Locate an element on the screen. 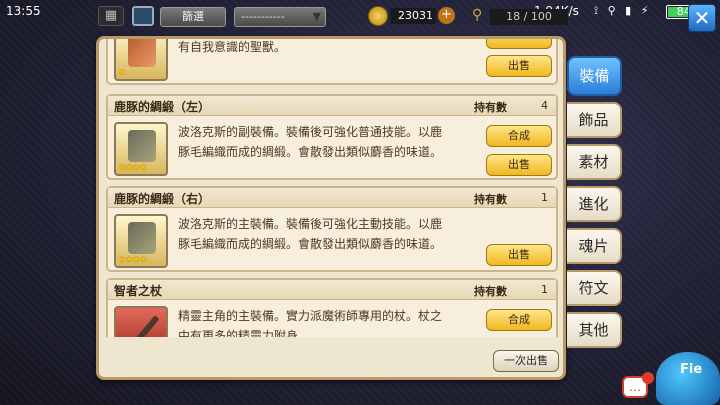 This screenshot has width=720, height=405. tab-accessories: 飾品 is located at coordinates (594, 120).